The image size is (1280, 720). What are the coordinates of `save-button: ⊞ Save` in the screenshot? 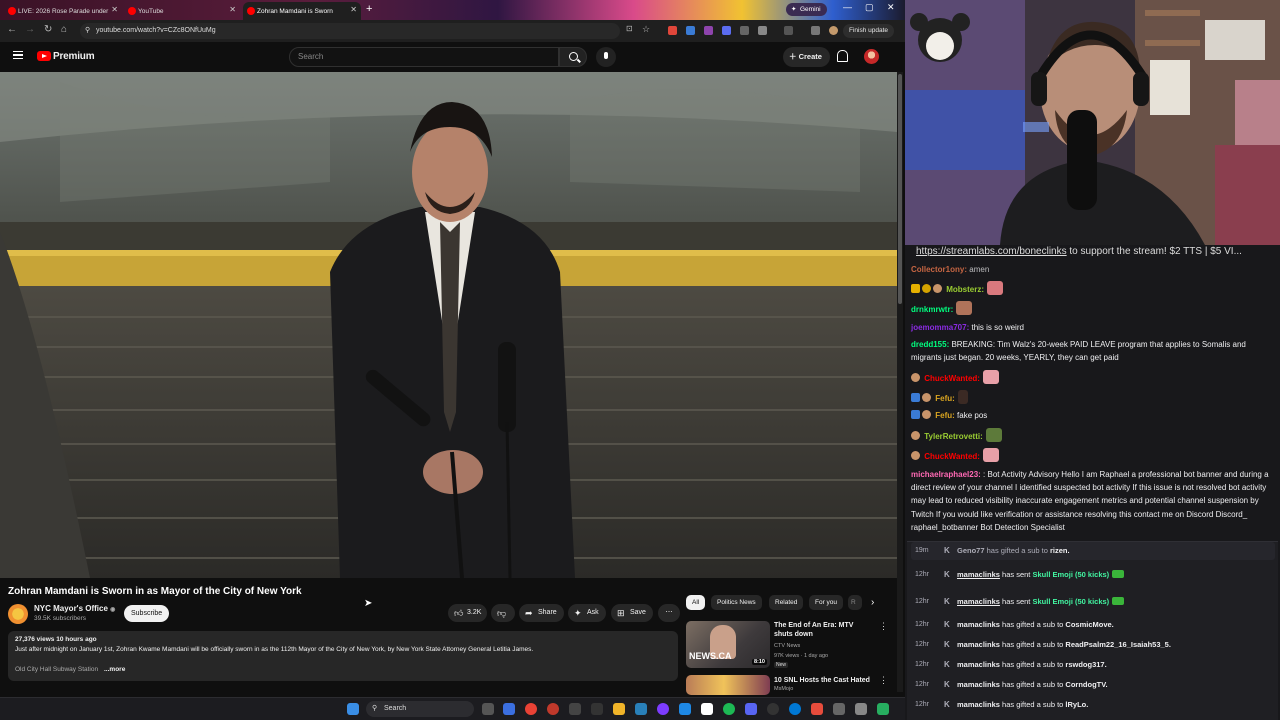 It's located at (632, 613).